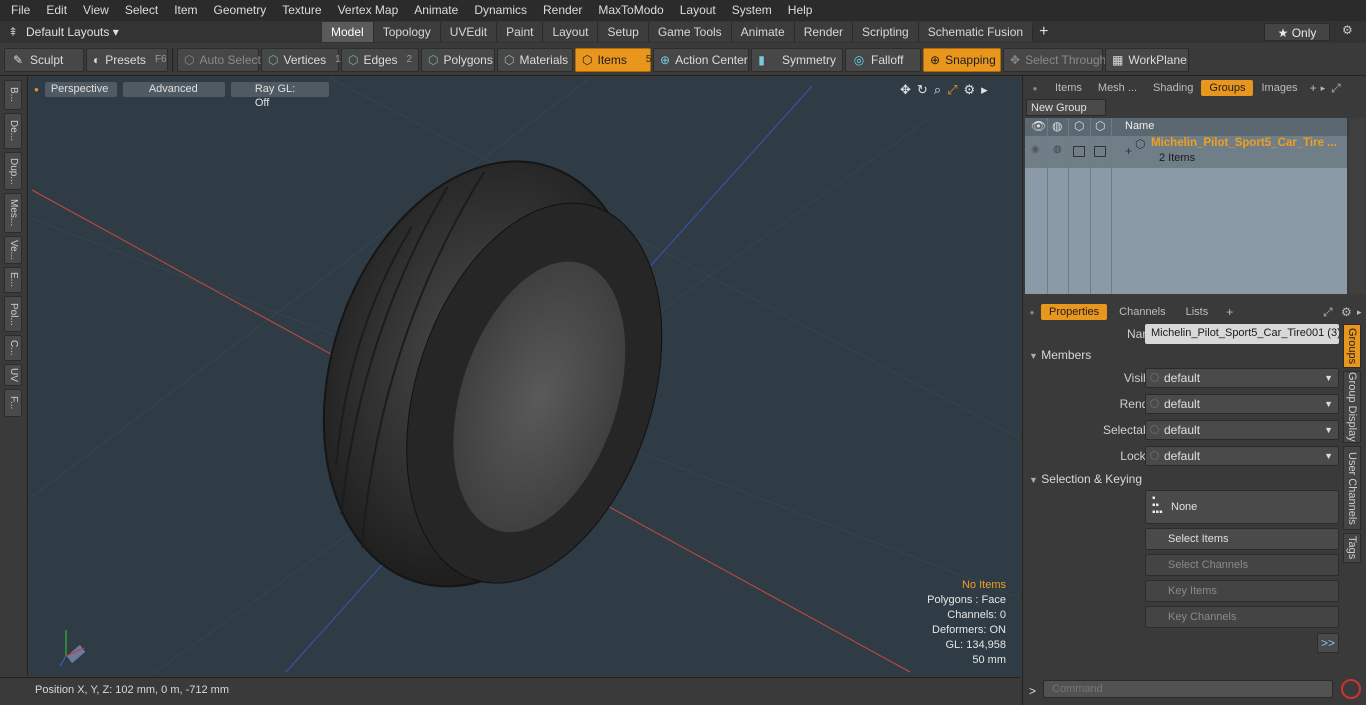 The image size is (1366, 705). I want to click on menu-item-help: Help, so click(800, 10).